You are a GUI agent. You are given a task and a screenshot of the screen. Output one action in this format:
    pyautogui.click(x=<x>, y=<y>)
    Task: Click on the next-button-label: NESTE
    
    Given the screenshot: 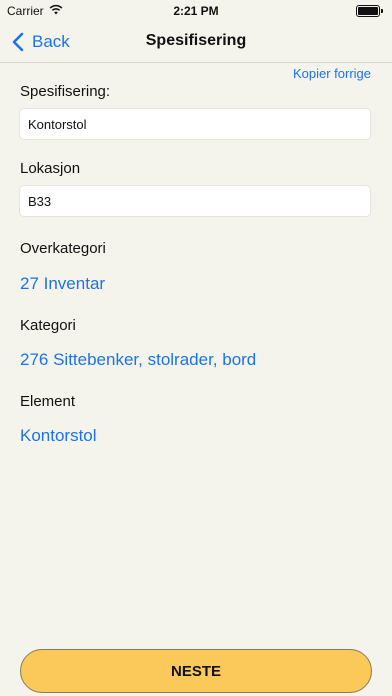 What is the action you would take?
    pyautogui.click(x=195, y=671)
    